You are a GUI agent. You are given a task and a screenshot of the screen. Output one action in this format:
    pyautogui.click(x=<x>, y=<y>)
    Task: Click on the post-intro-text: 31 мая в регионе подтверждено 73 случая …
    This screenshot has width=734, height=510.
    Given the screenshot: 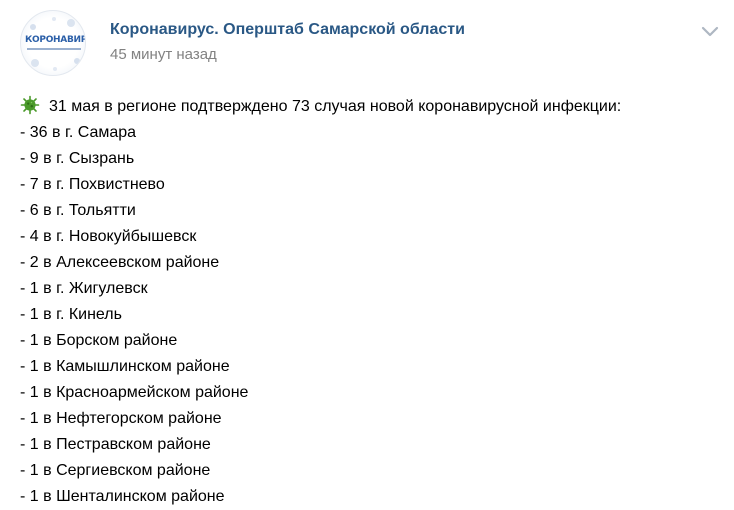 What is the action you would take?
    pyautogui.click(x=335, y=106)
    